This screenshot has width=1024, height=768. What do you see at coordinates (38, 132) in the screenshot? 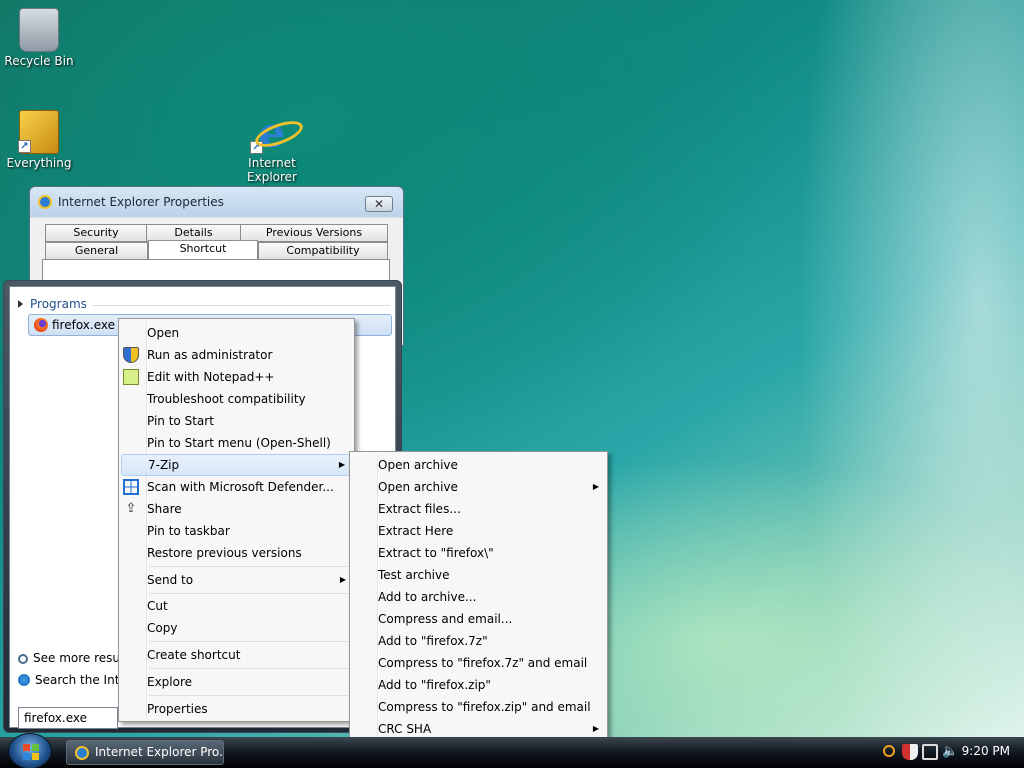
I see `everything-icon: ↗` at bounding box center [38, 132].